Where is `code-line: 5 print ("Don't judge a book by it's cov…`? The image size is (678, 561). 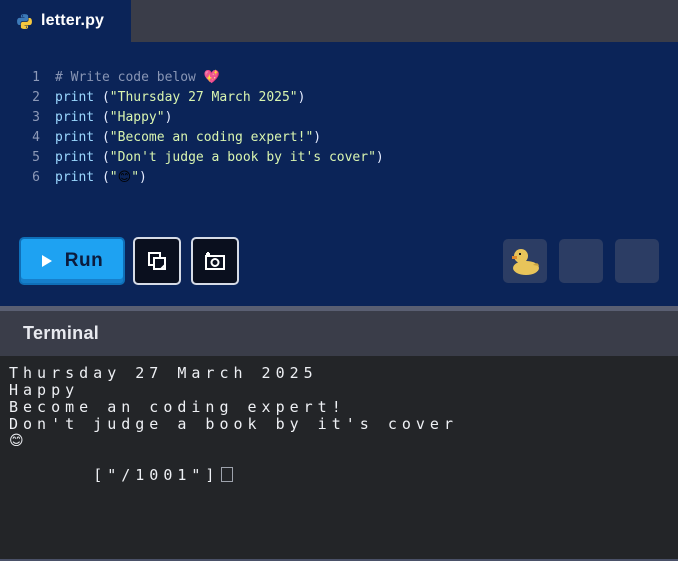
code-line: 5 print ("Don't judge a book by it's cov… is located at coordinates (192, 158).